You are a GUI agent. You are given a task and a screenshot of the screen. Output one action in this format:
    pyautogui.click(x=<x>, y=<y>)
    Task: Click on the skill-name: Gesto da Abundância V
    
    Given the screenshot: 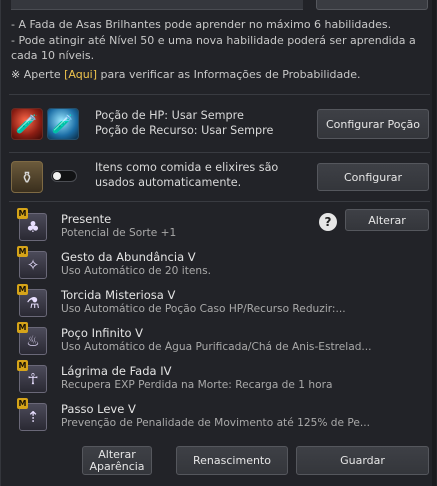 What is the action you would take?
    pyautogui.click(x=128, y=257)
    